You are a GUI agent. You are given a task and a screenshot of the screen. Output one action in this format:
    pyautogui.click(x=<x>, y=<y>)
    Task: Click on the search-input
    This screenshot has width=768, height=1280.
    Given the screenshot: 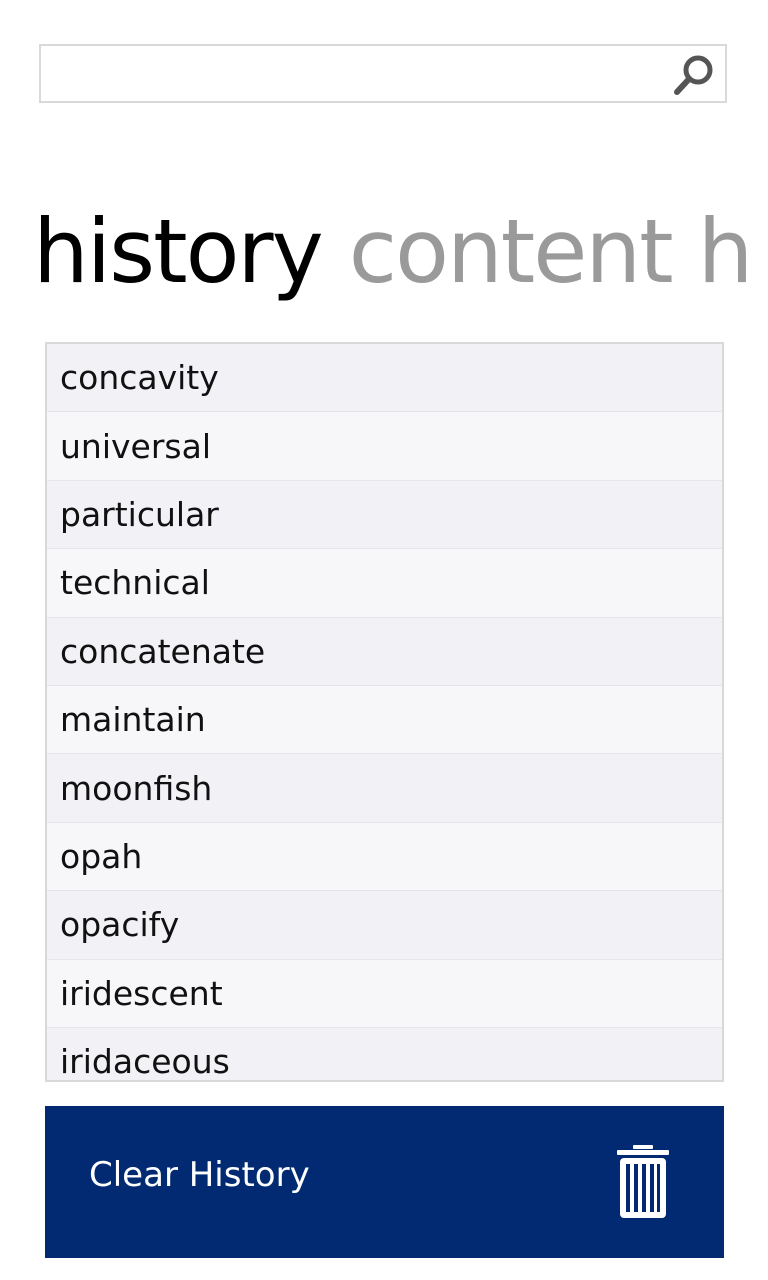 What is the action you would take?
    pyautogui.click(x=356, y=74)
    